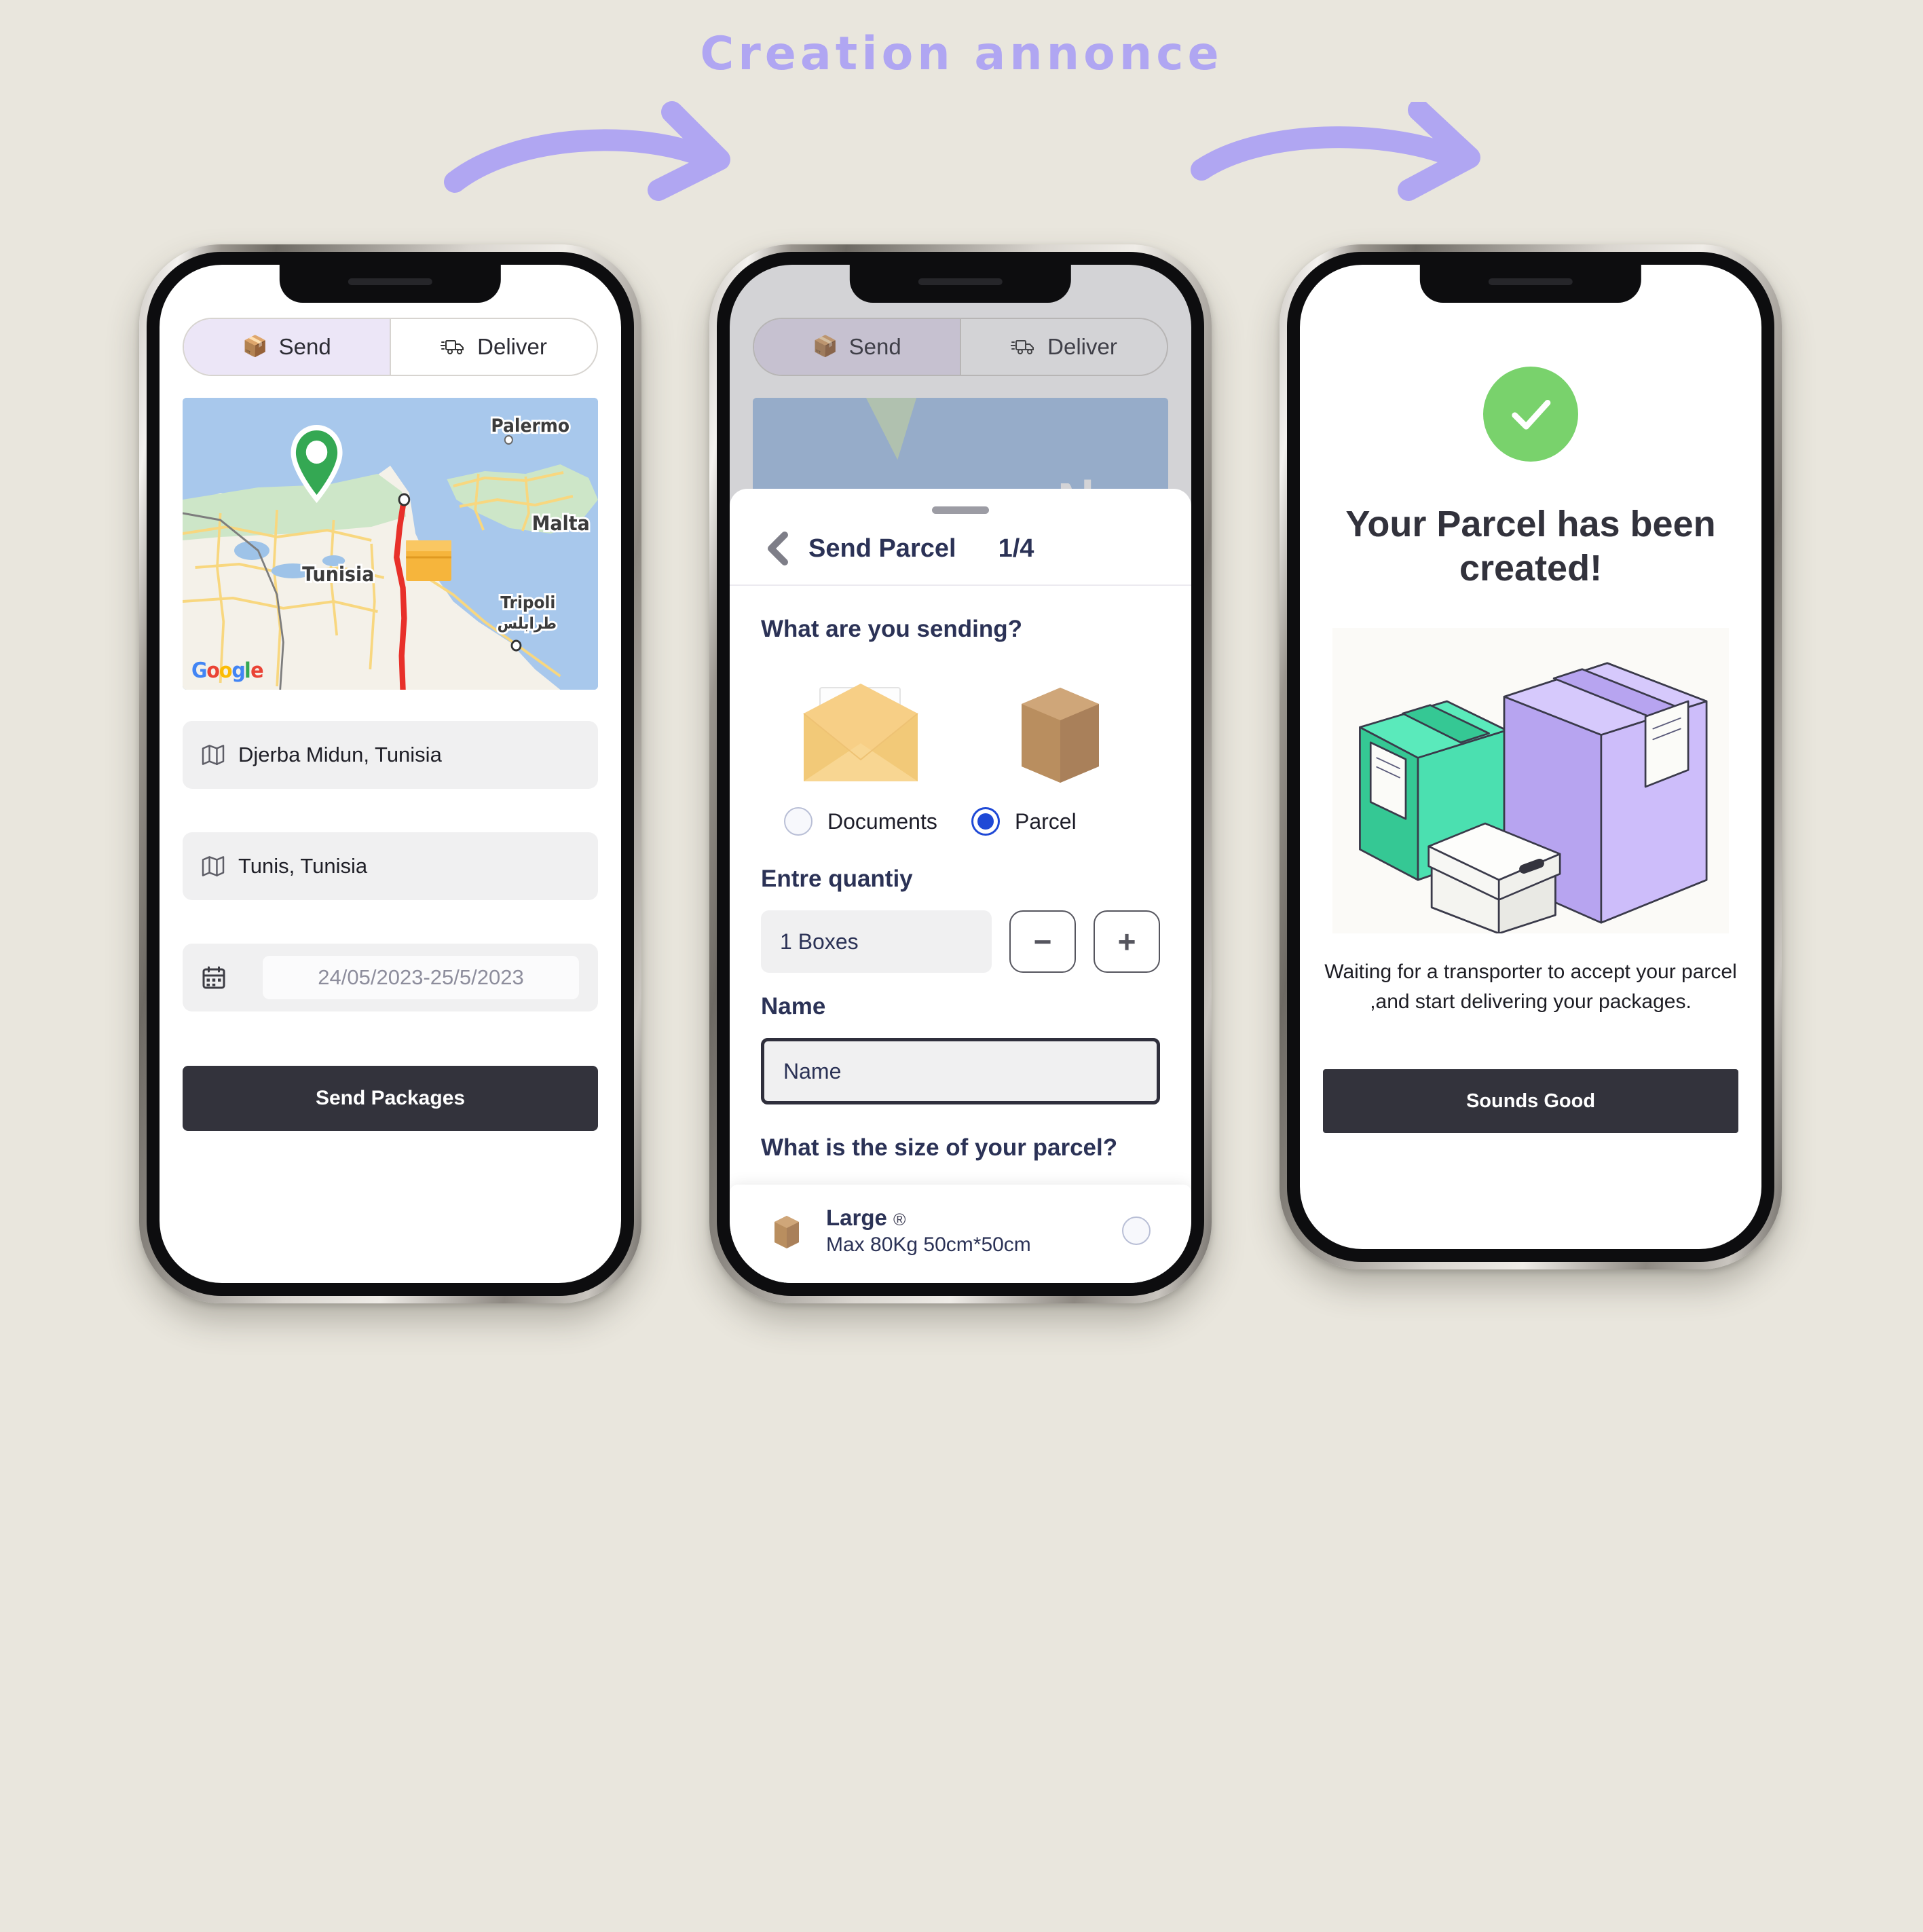  I want to click on date-range-field: 24/05/2023-25/5/2023, so click(390, 977).